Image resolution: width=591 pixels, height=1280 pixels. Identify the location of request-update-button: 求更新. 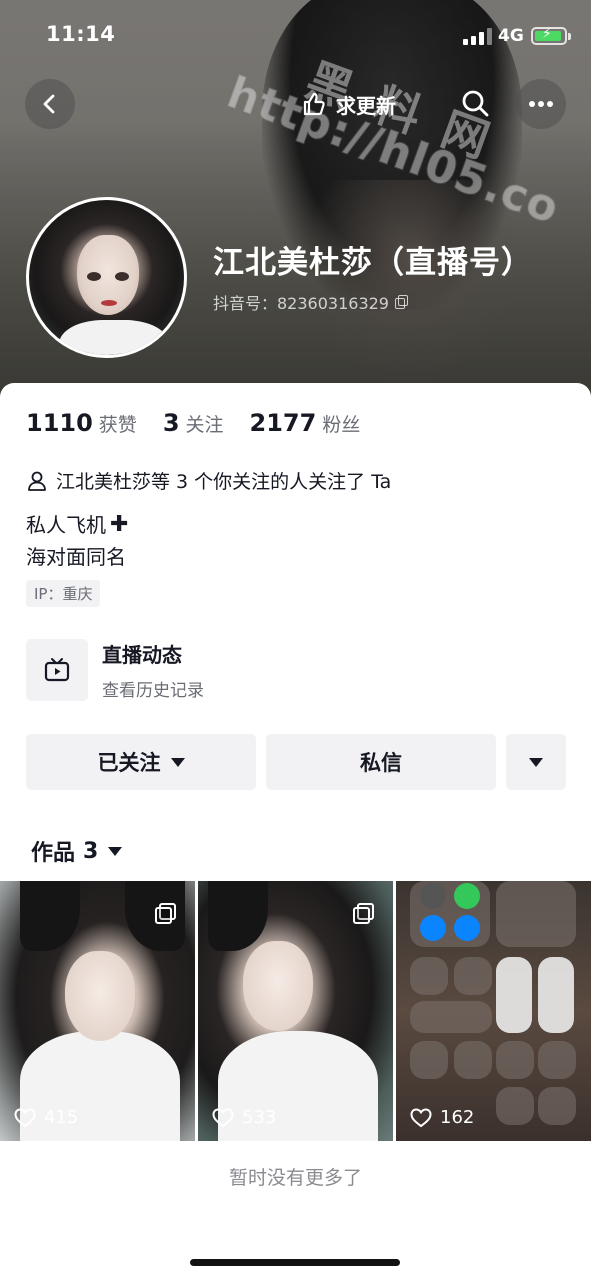
(347, 104).